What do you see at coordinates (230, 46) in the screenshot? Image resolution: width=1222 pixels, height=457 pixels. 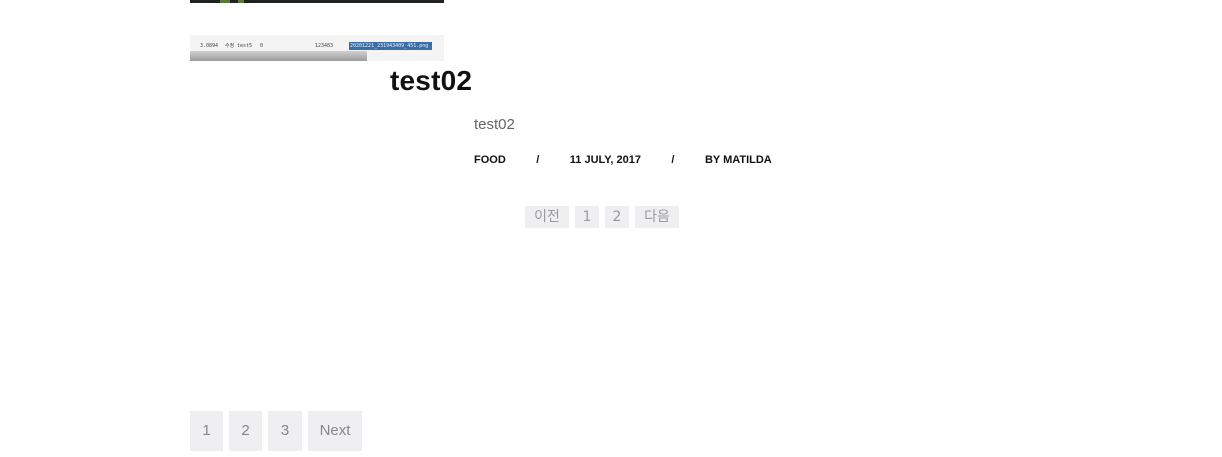 I see `thumbnail-text: 수정` at bounding box center [230, 46].